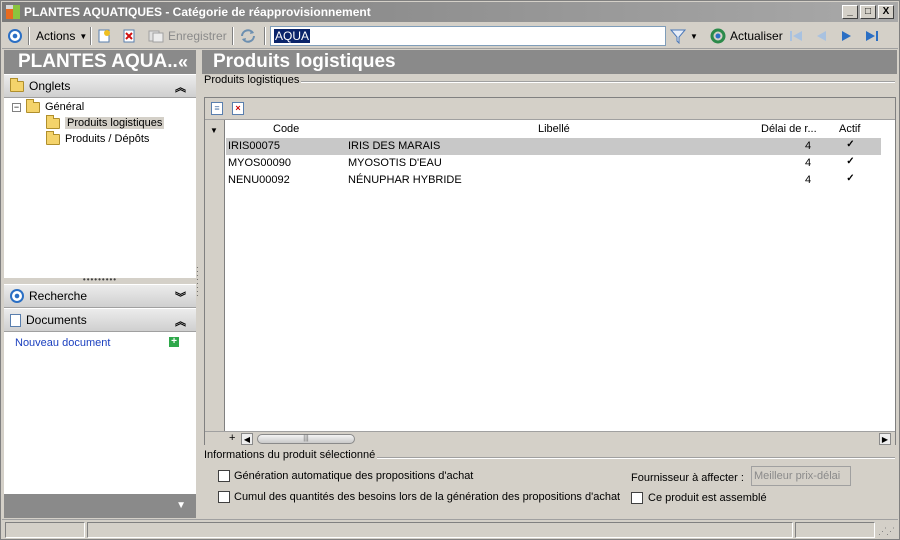 The height and width of the screenshot is (540, 900). What do you see at coordinates (61, 36) in the screenshot?
I see `actions-menu-button: Actions ▼` at bounding box center [61, 36].